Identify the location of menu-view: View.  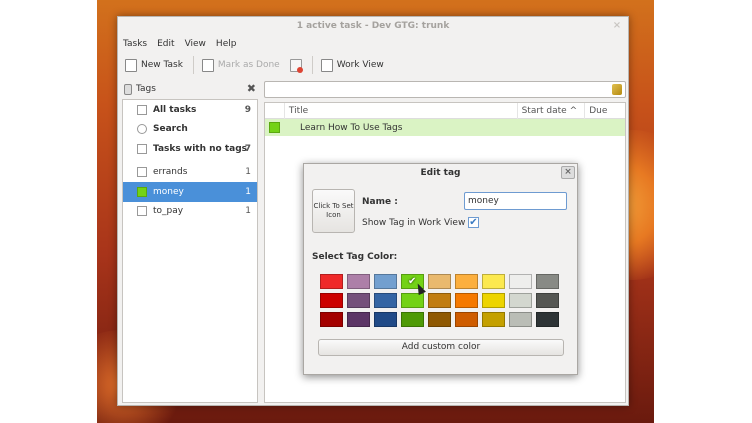
(195, 44).